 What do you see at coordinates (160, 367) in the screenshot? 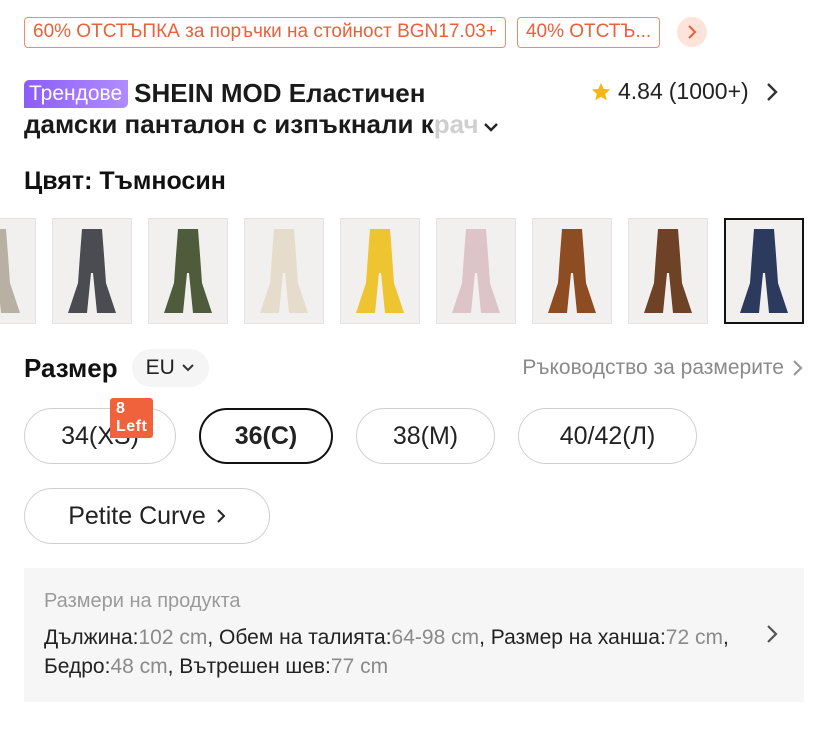
I see `size-system-value: EU` at bounding box center [160, 367].